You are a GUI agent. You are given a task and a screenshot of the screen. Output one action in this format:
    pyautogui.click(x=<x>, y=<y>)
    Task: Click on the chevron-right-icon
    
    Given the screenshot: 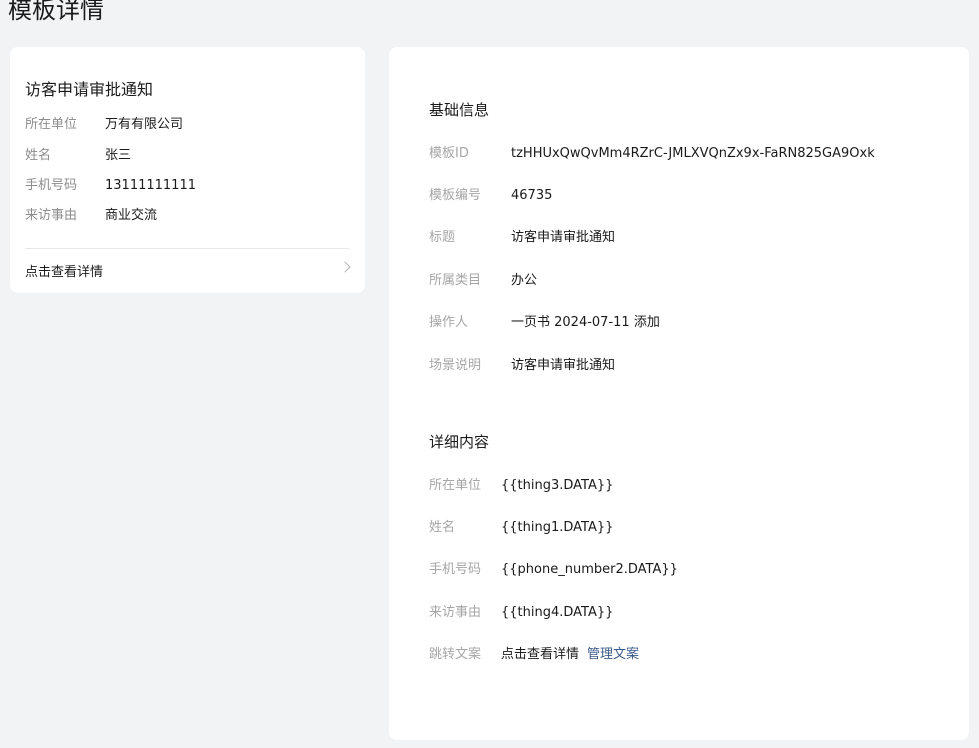 What is the action you would take?
    pyautogui.click(x=345, y=267)
    